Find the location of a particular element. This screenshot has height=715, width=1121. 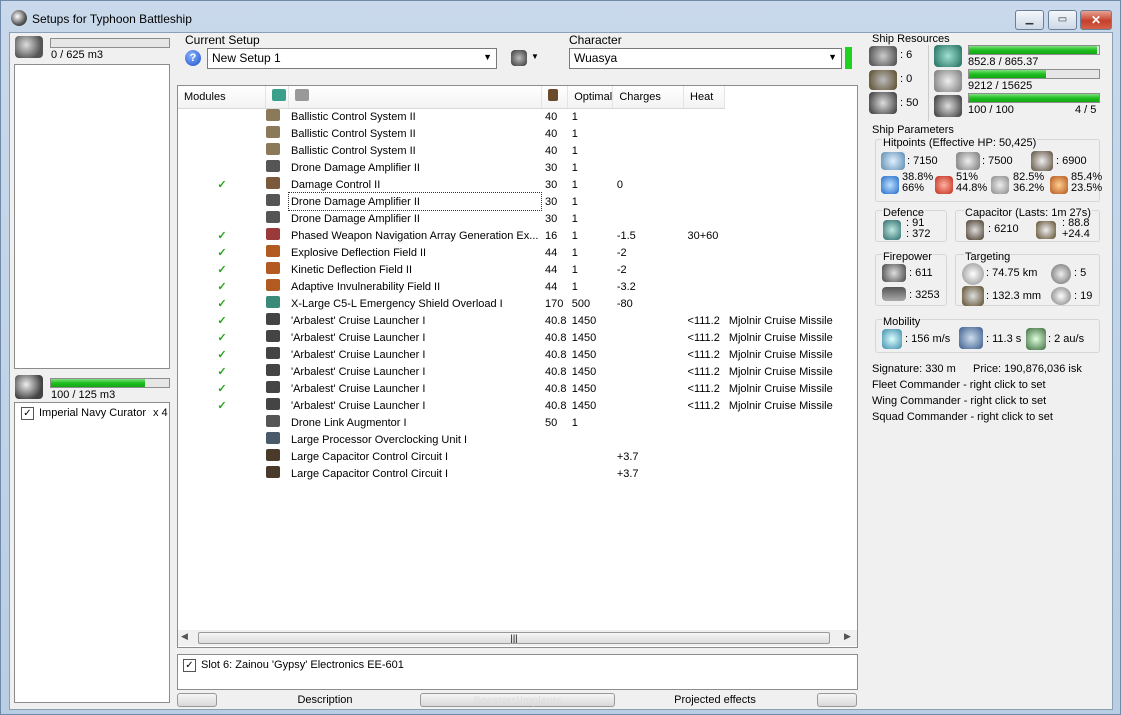

maximize-button: ▭ is located at coordinates (1062, 20).